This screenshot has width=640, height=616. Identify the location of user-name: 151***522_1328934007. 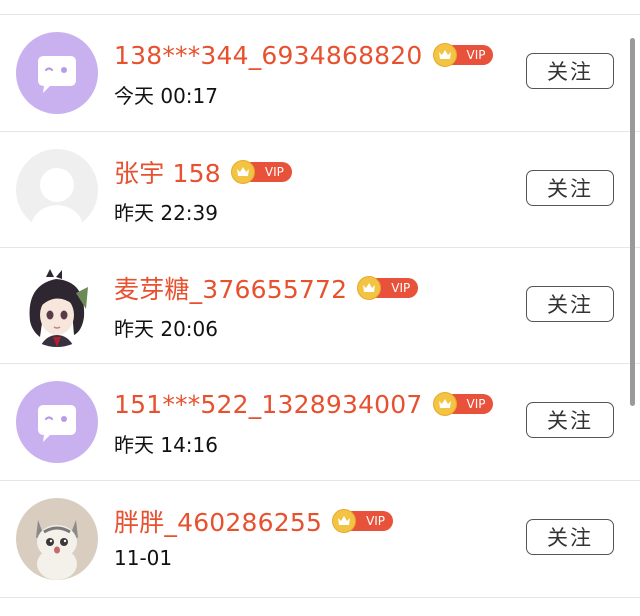
(268, 404).